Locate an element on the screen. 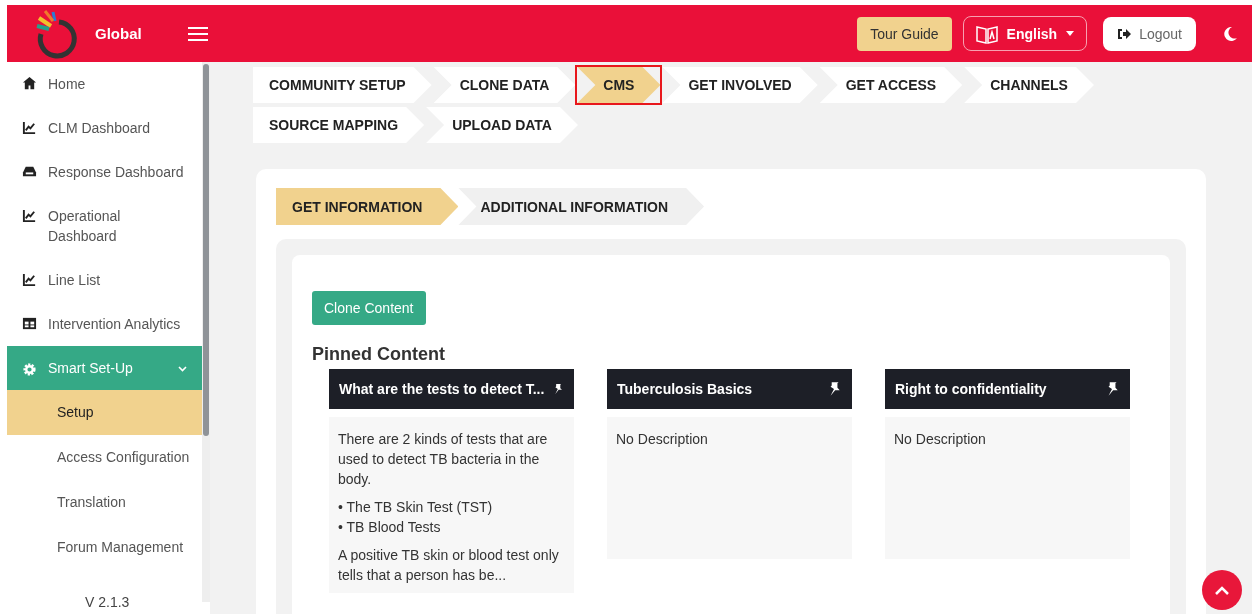  sidebar-item: Intervention Analytics is located at coordinates (104, 324).